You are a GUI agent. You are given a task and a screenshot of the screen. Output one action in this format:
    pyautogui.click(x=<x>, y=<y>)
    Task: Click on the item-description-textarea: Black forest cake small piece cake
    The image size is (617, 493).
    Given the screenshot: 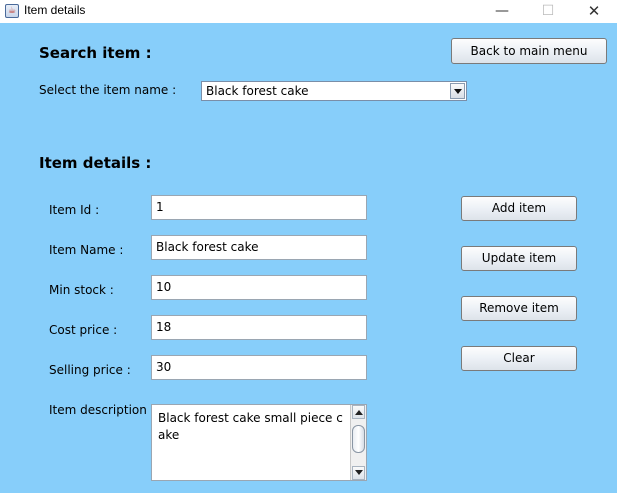 What is the action you would take?
    pyautogui.click(x=259, y=442)
    